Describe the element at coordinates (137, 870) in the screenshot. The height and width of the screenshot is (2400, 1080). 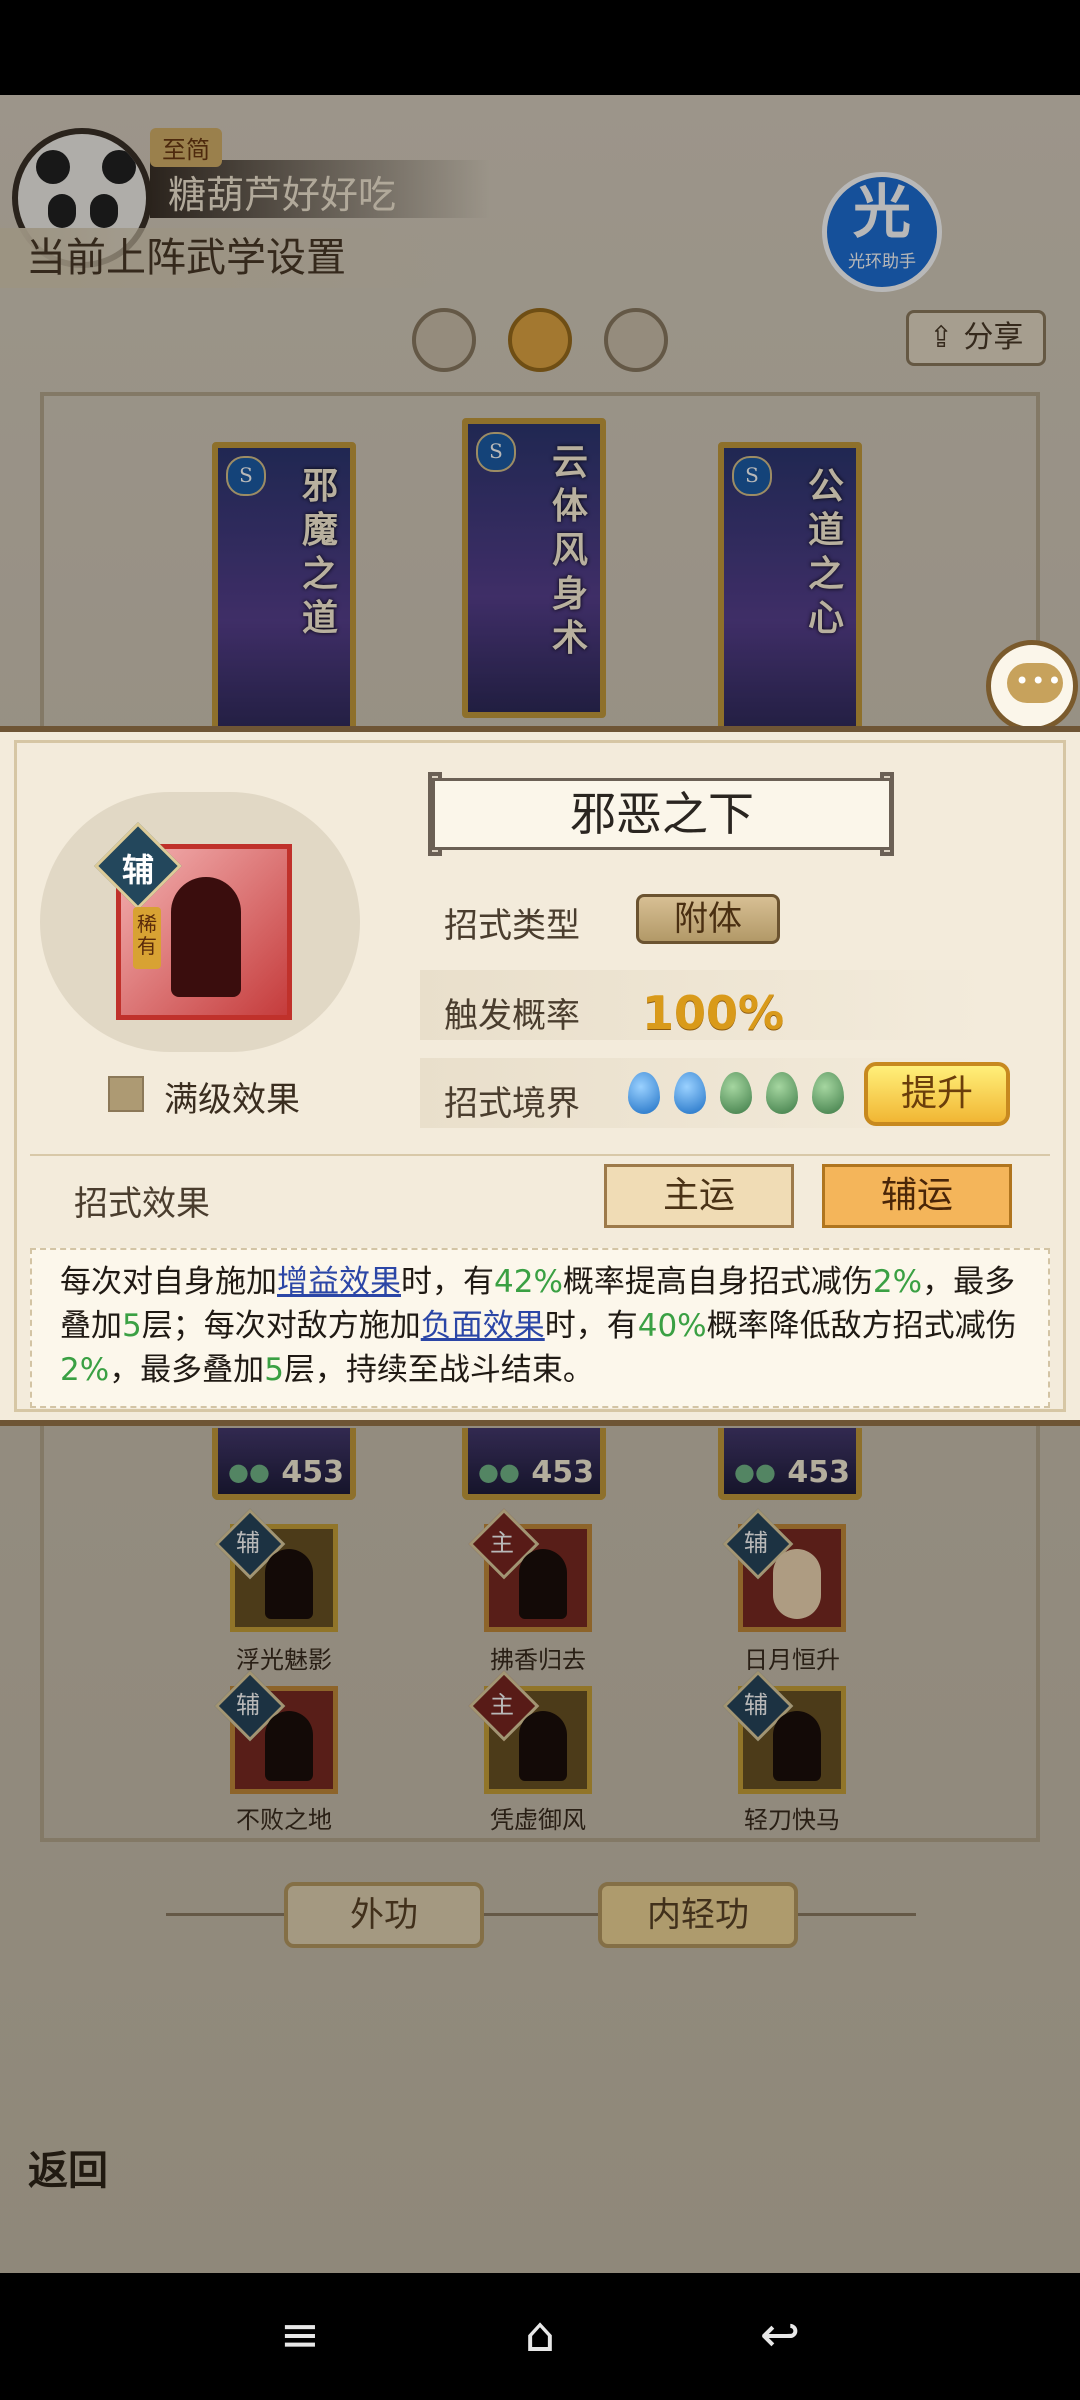
I see `skill-tag: 辅` at that location.